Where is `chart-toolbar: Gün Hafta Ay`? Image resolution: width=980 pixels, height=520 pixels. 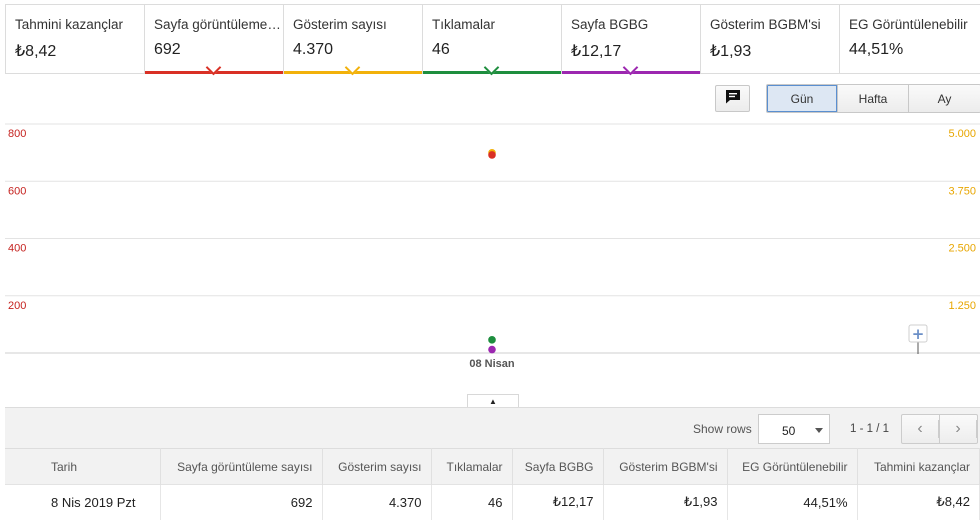 chart-toolbar: Gün Hafta Ay is located at coordinates (490, 99).